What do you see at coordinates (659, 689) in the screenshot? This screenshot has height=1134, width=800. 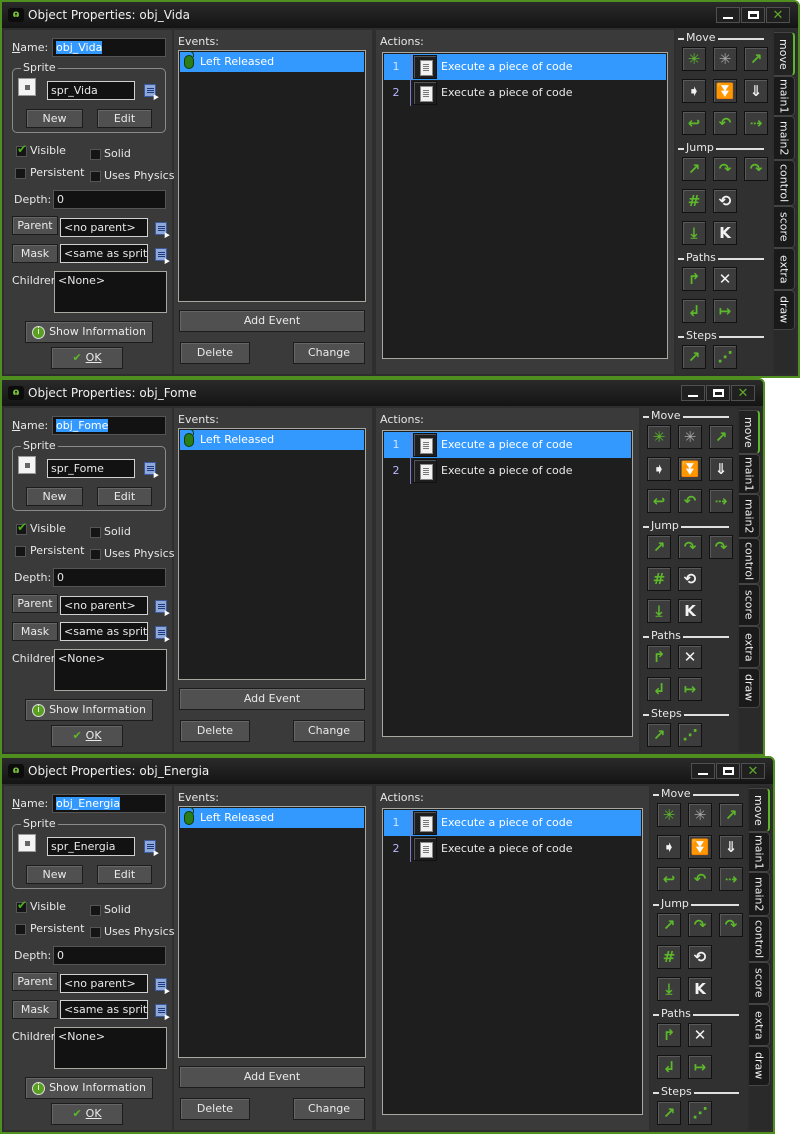 I see `path-position-button: ↲` at bounding box center [659, 689].